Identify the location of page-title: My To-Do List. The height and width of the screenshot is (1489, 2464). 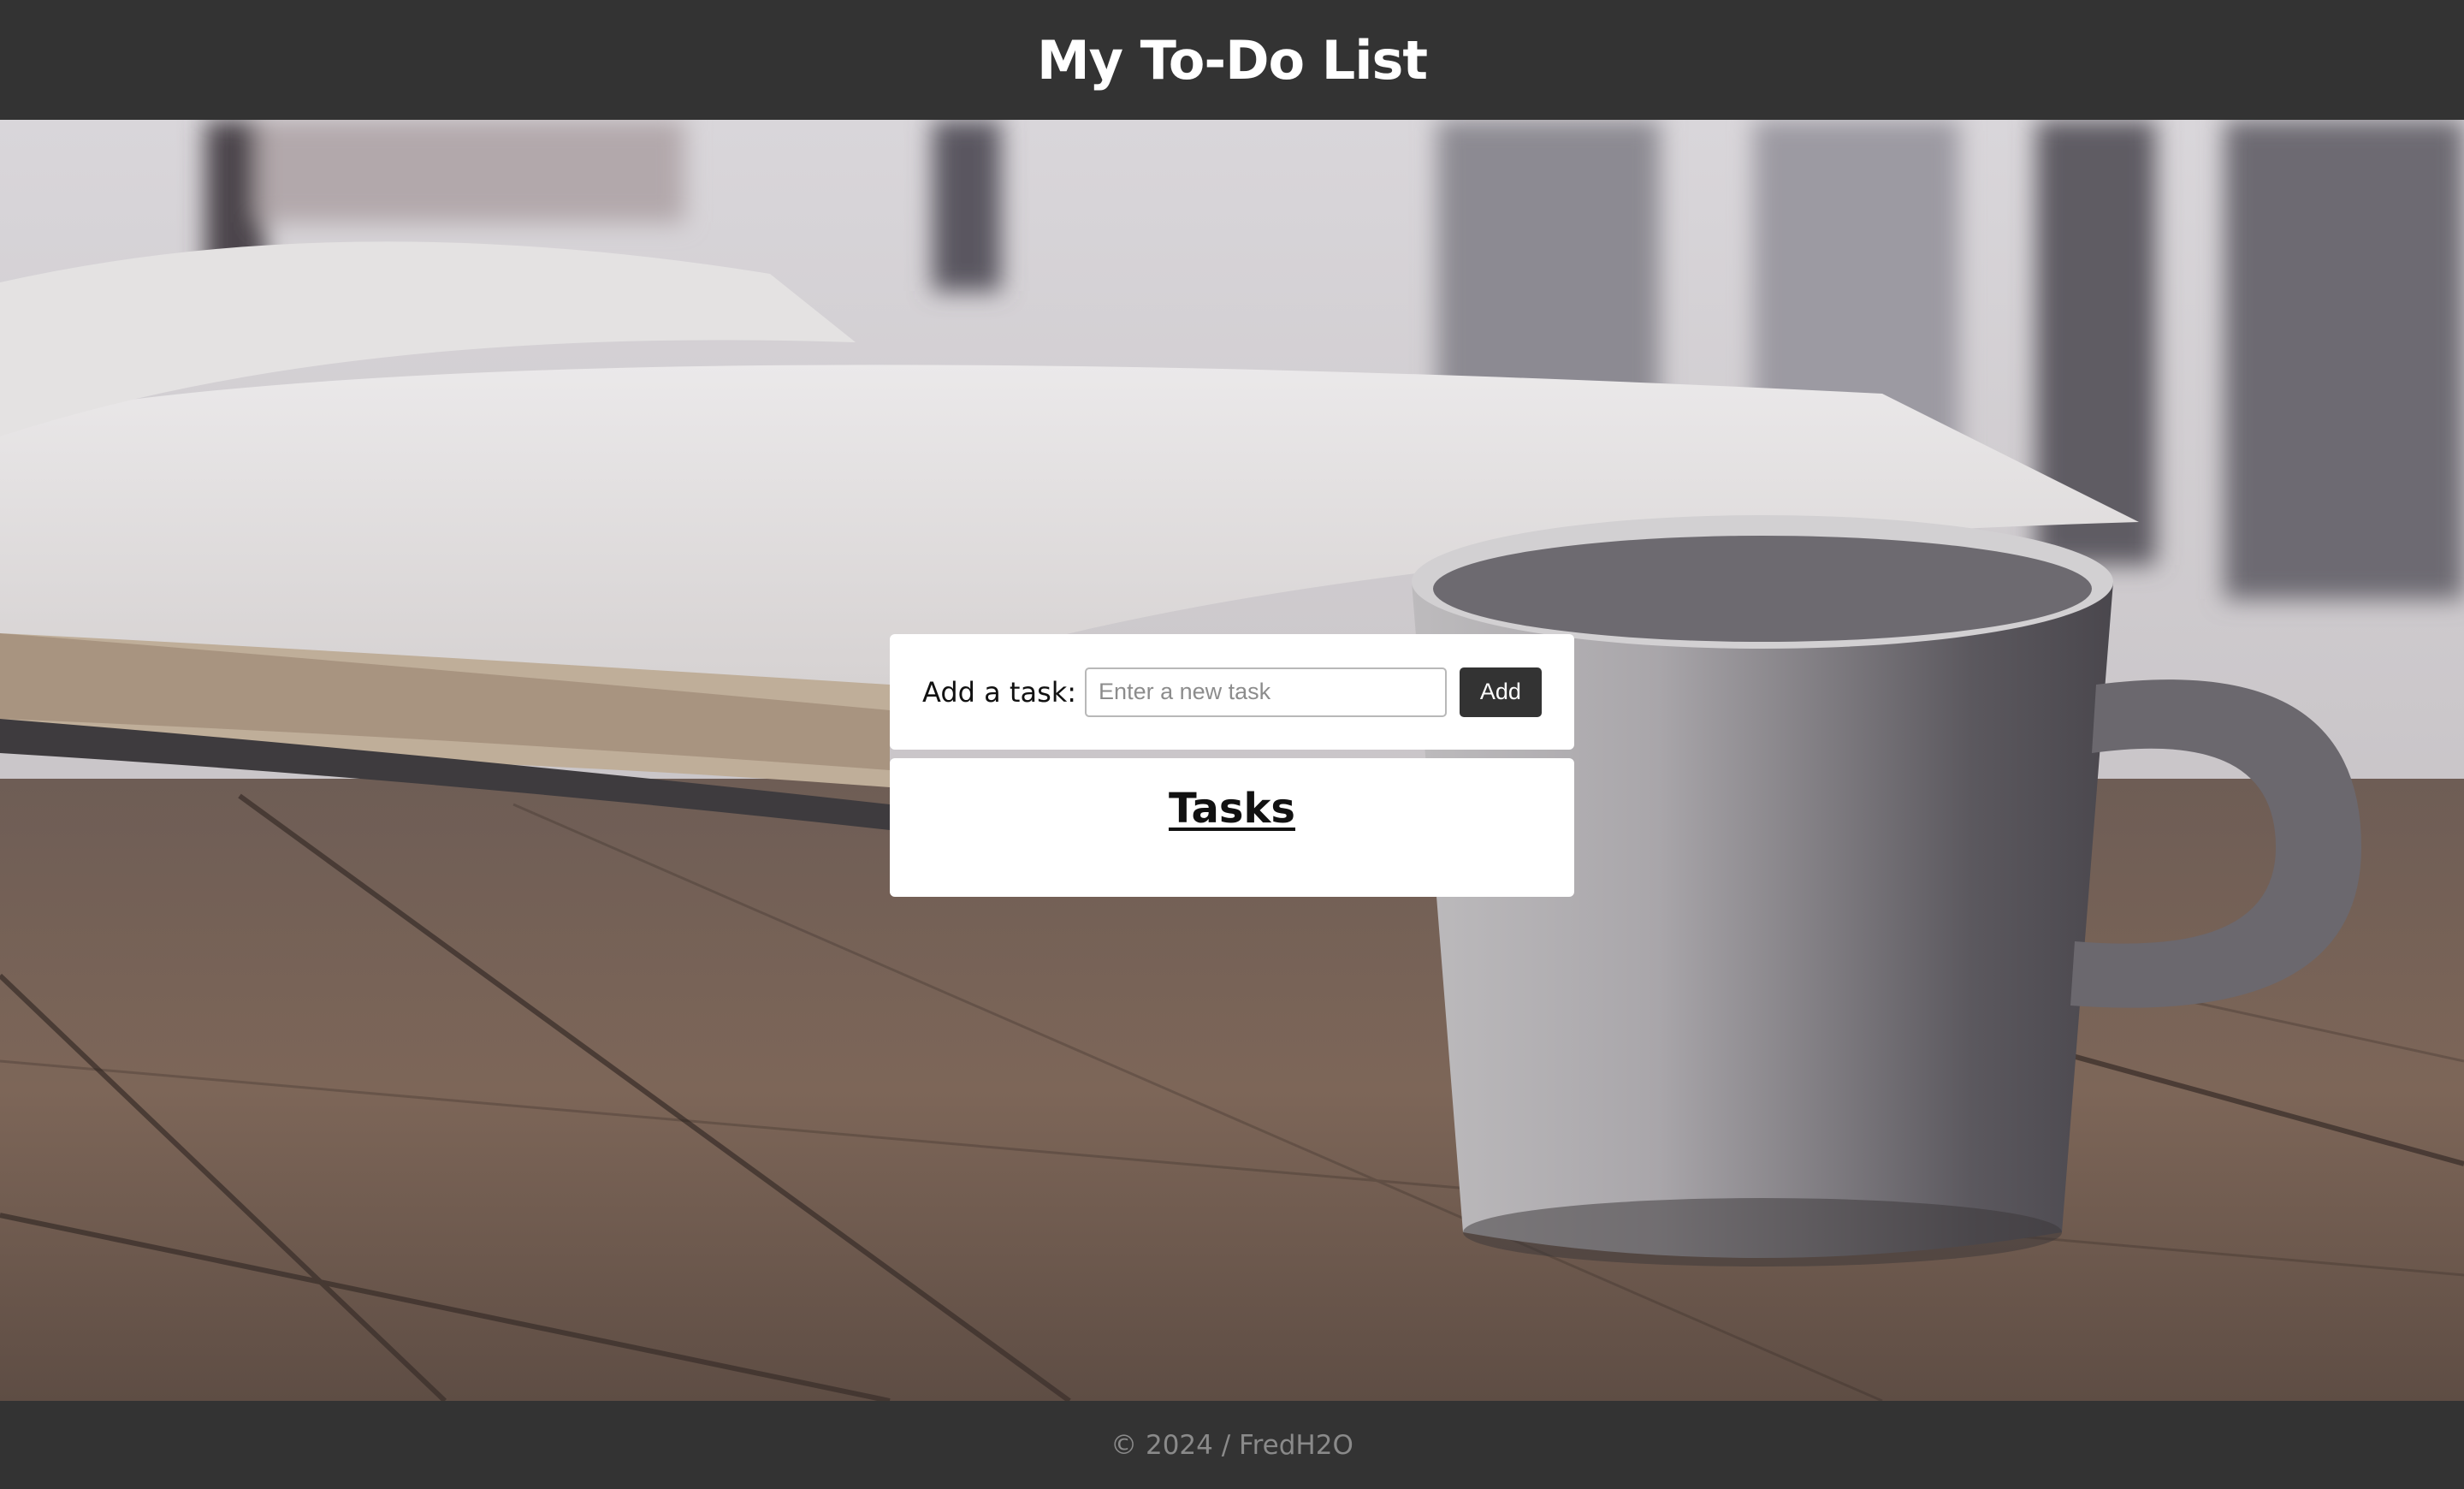
(1232, 60).